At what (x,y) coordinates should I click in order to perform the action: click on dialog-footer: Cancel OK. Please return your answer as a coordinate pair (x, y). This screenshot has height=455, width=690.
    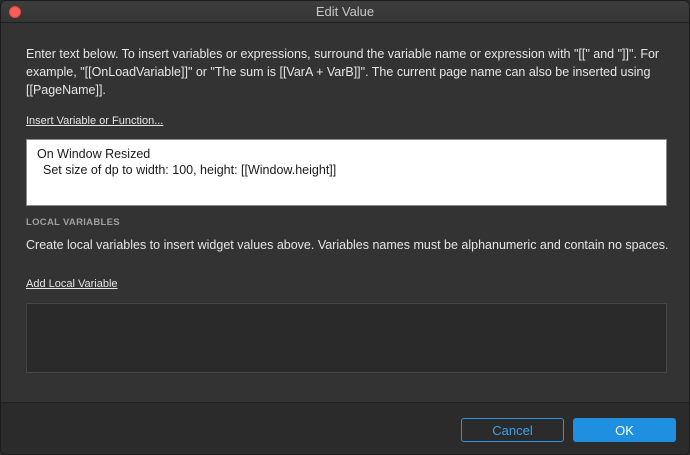
    Looking at the image, I should click on (345, 428).